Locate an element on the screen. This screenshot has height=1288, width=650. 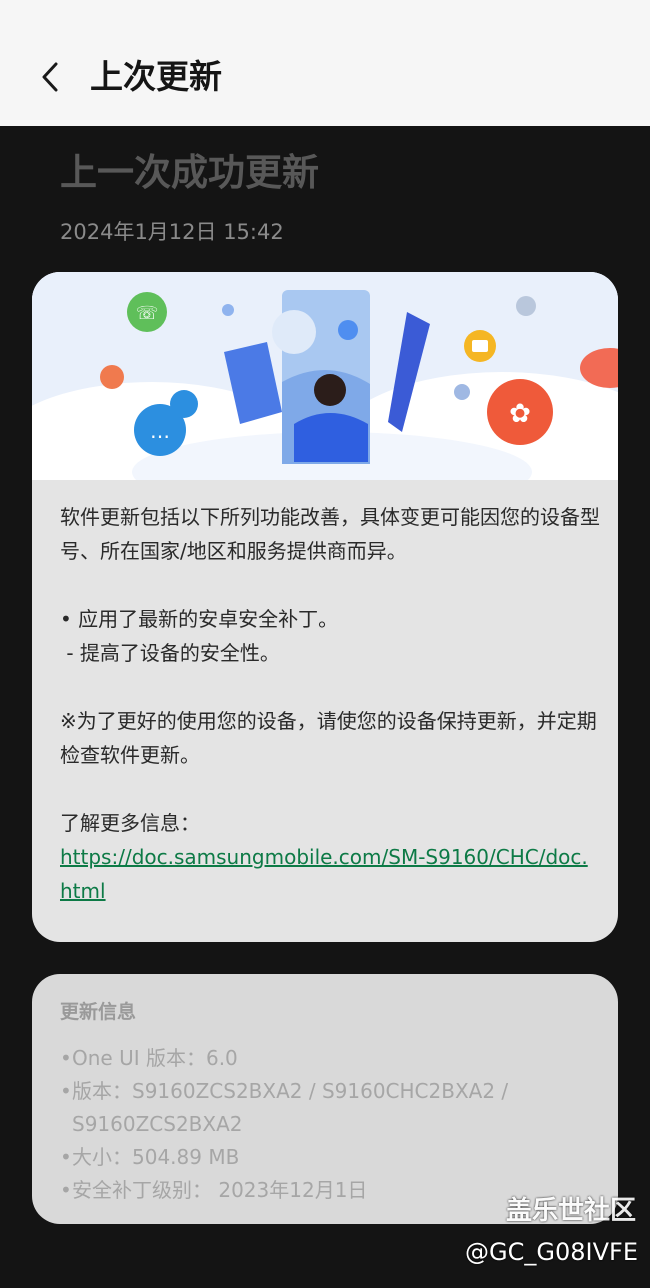
info-item-size: • 大小：504.89 MB is located at coordinates (330, 1157).